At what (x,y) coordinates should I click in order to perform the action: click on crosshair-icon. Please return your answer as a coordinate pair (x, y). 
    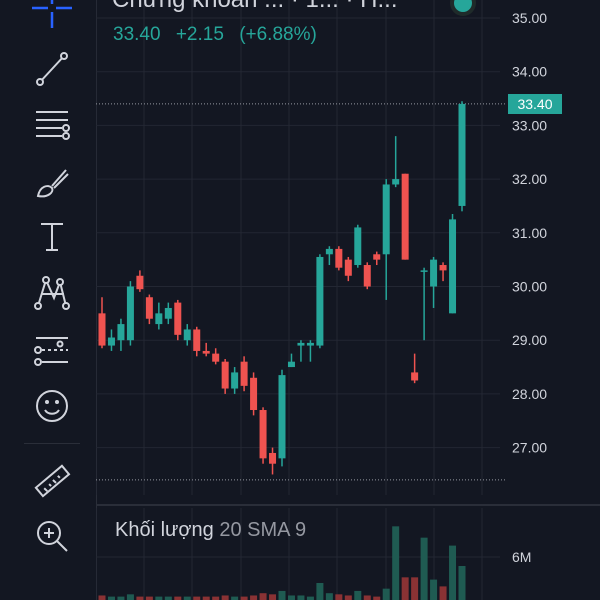
    Looking at the image, I should click on (52, 14).